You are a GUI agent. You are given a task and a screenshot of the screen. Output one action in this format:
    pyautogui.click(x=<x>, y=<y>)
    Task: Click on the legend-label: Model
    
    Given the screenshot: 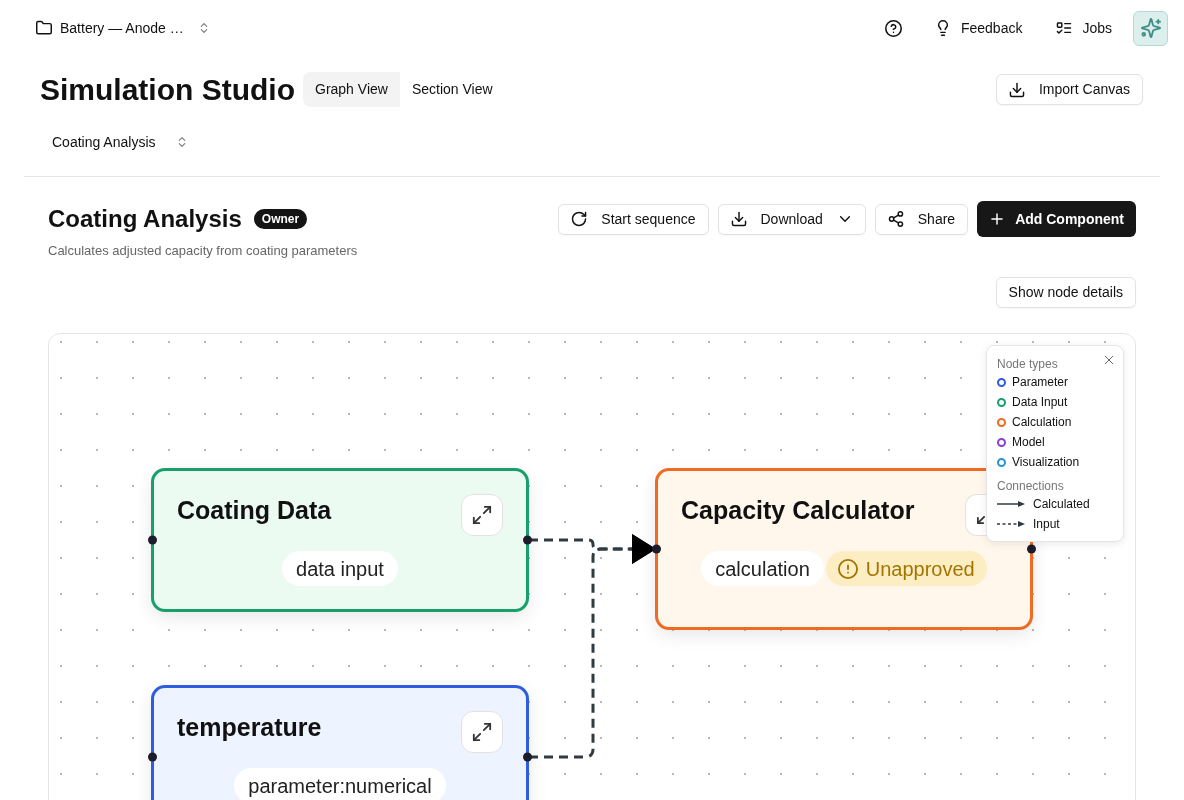 What is the action you would take?
    pyautogui.click(x=1028, y=442)
    